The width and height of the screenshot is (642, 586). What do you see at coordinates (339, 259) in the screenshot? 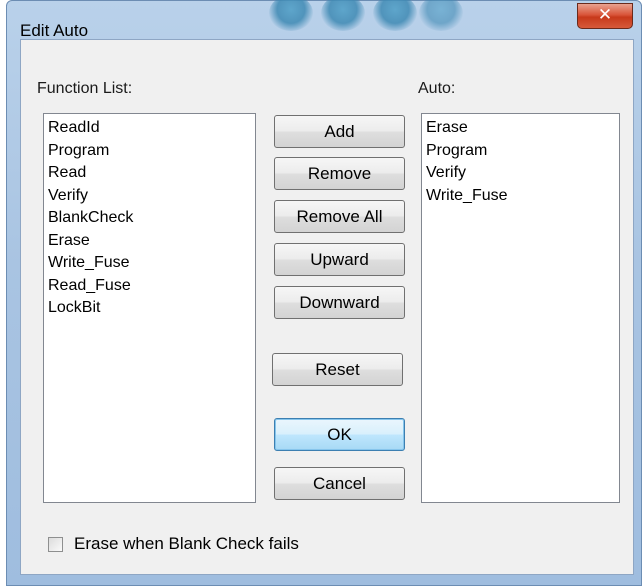
I see `upward-button: Upward` at bounding box center [339, 259].